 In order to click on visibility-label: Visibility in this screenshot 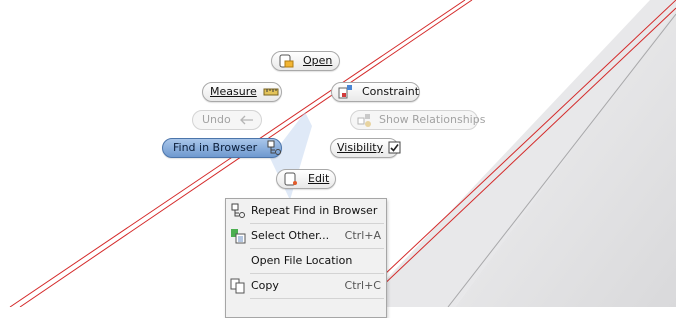, I will do `click(360, 147)`.